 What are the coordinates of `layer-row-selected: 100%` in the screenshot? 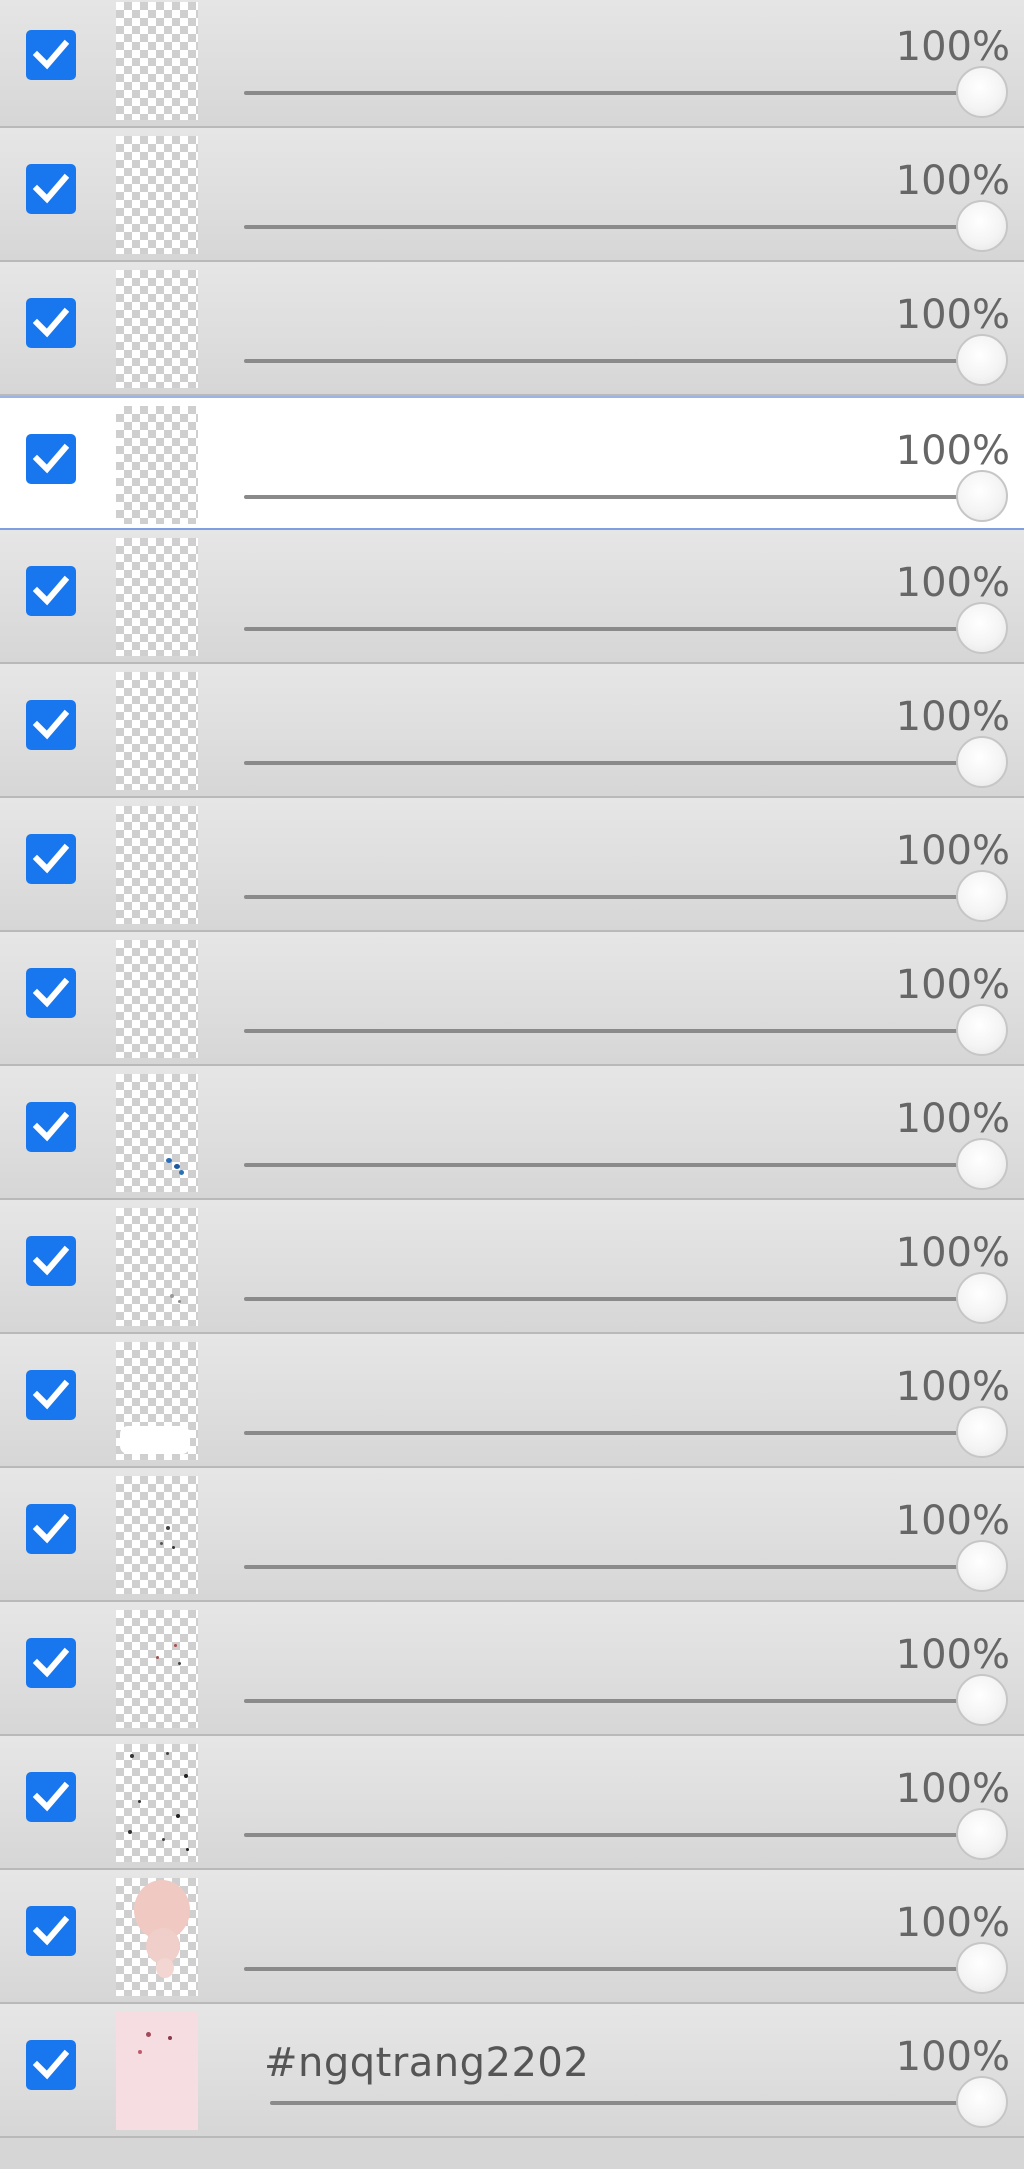 It's located at (512, 463).